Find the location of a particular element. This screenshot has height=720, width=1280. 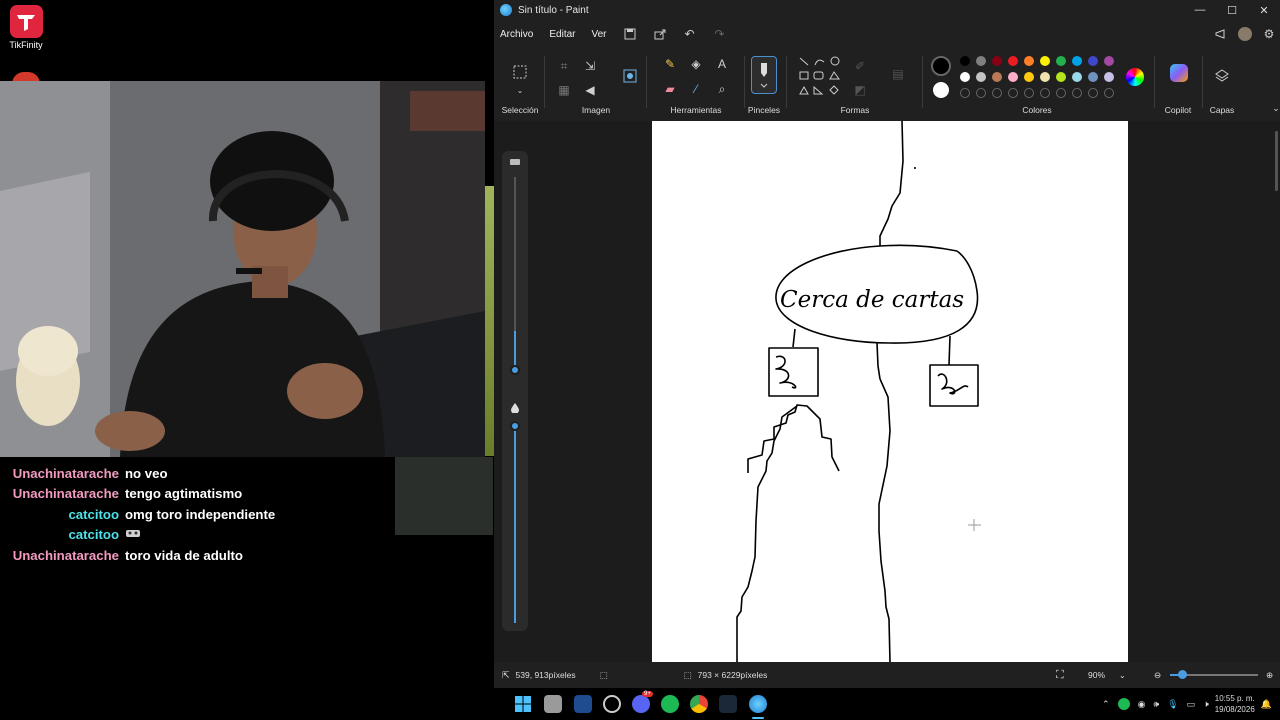

tray-expand-icon: ⌃ is located at coordinates (1106, 704).